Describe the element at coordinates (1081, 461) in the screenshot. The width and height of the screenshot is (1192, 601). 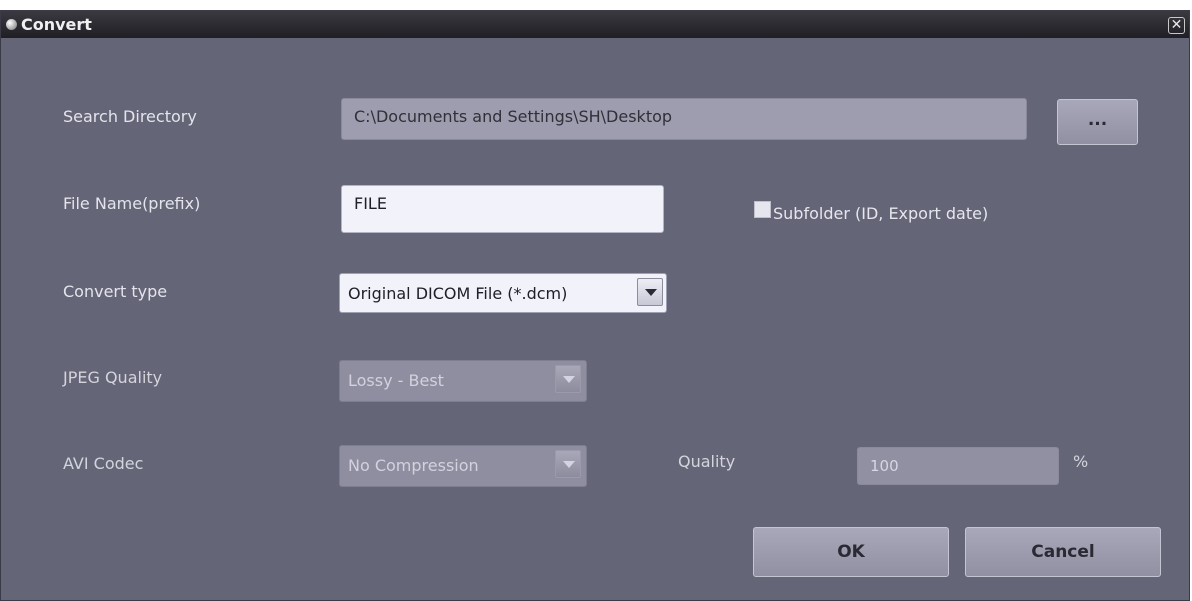
I see `quality-unit: %` at that location.